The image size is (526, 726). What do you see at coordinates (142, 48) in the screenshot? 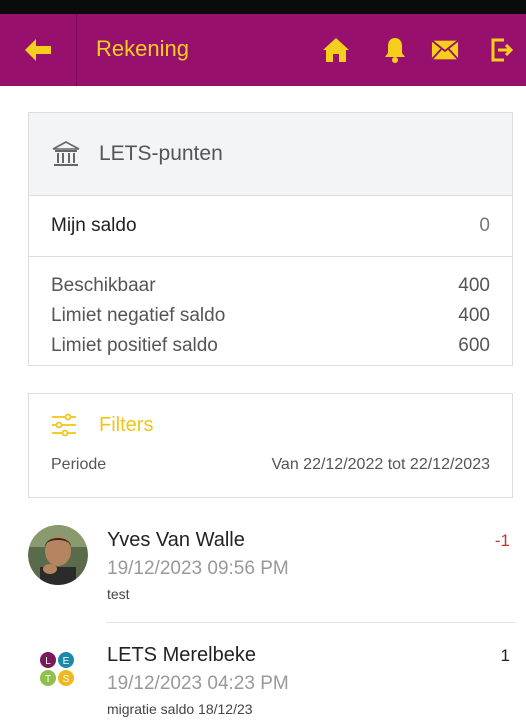
I see `page-title: Rekening` at bounding box center [142, 48].